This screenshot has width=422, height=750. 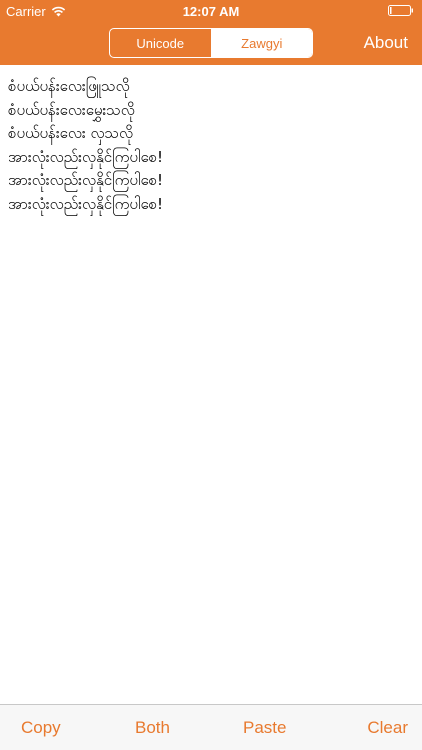 What do you see at coordinates (387, 728) in the screenshot?
I see `clear-button: Clear` at bounding box center [387, 728].